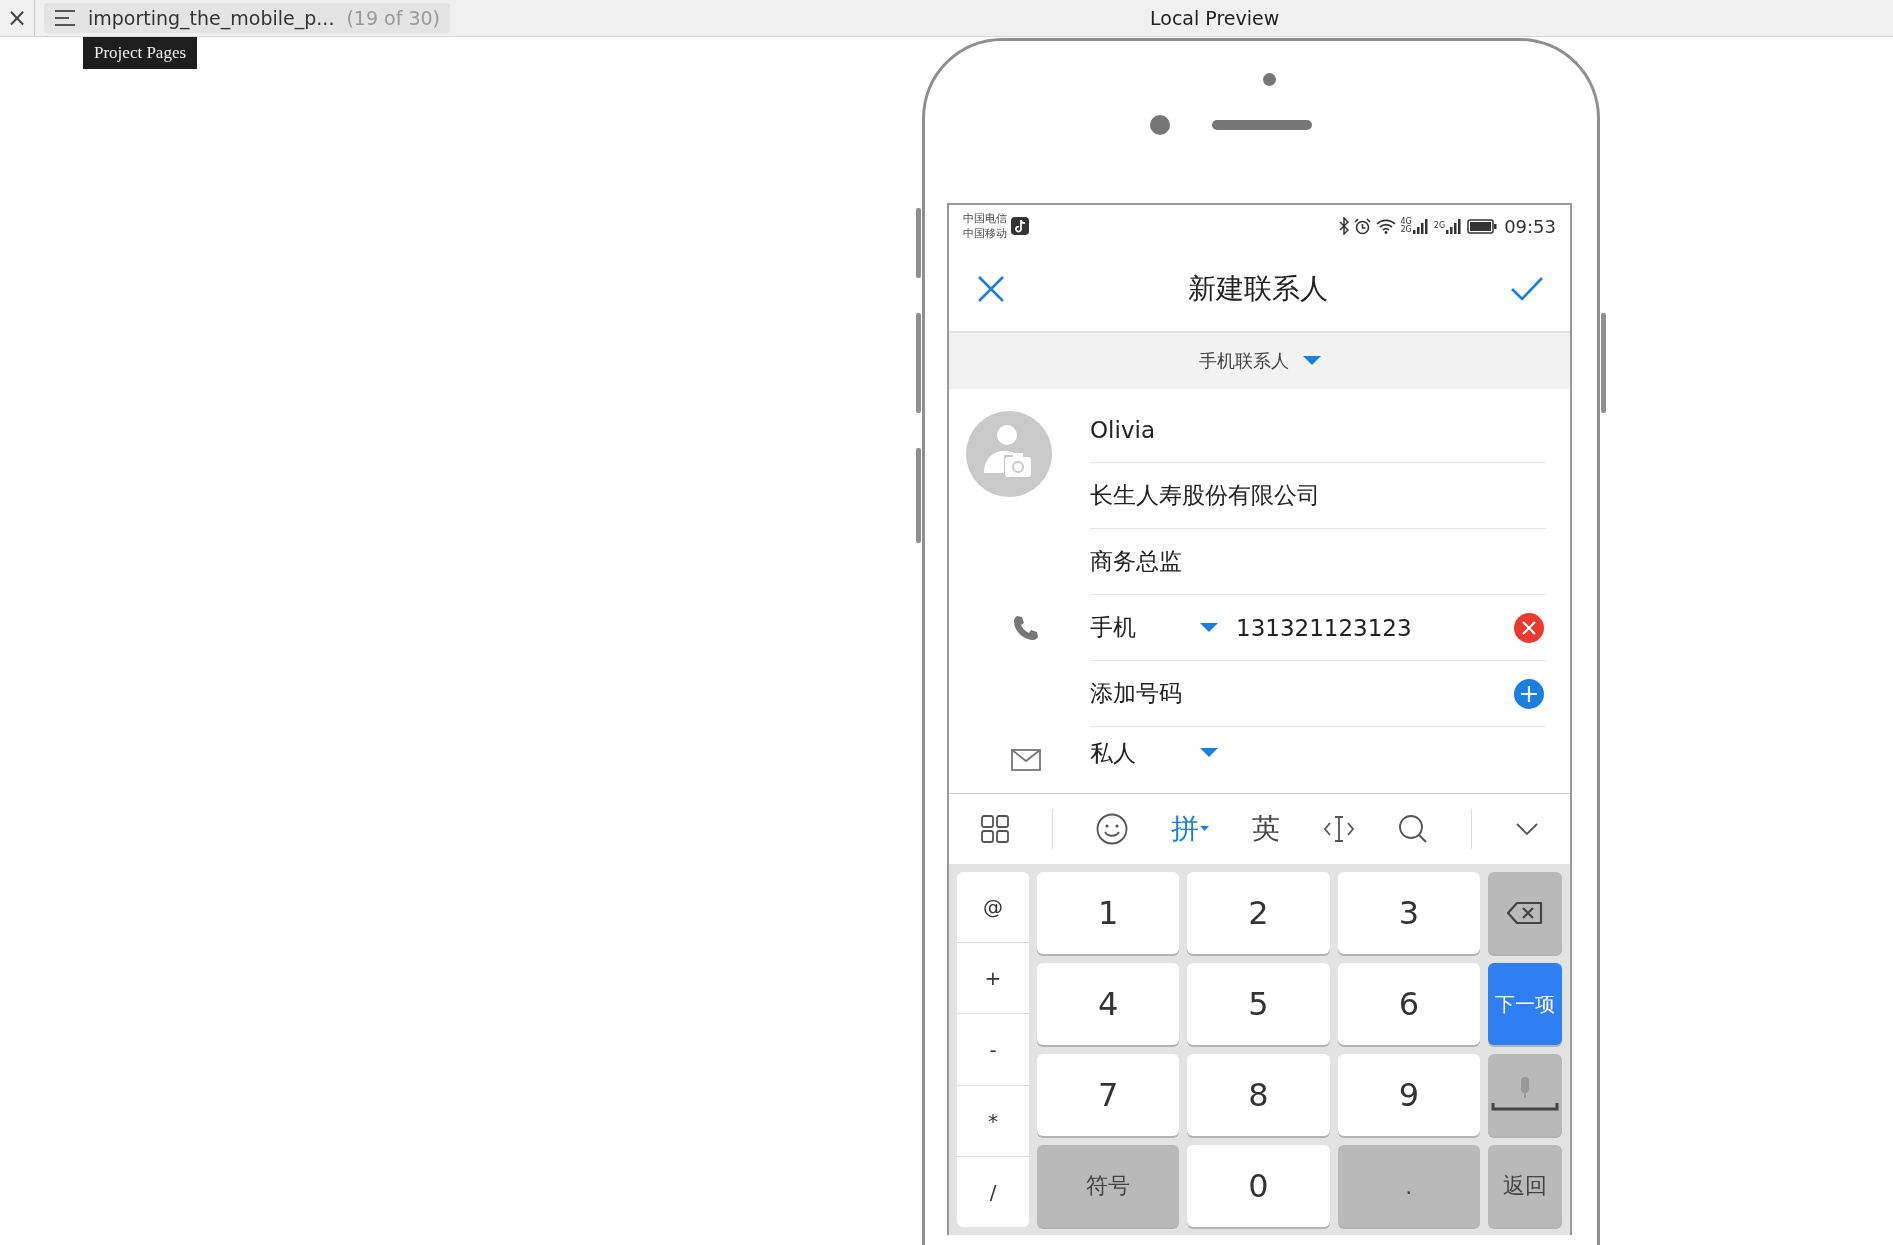  Describe the element at coordinates (1406, 222) in the screenshot. I see `network-label: 4G` at that location.